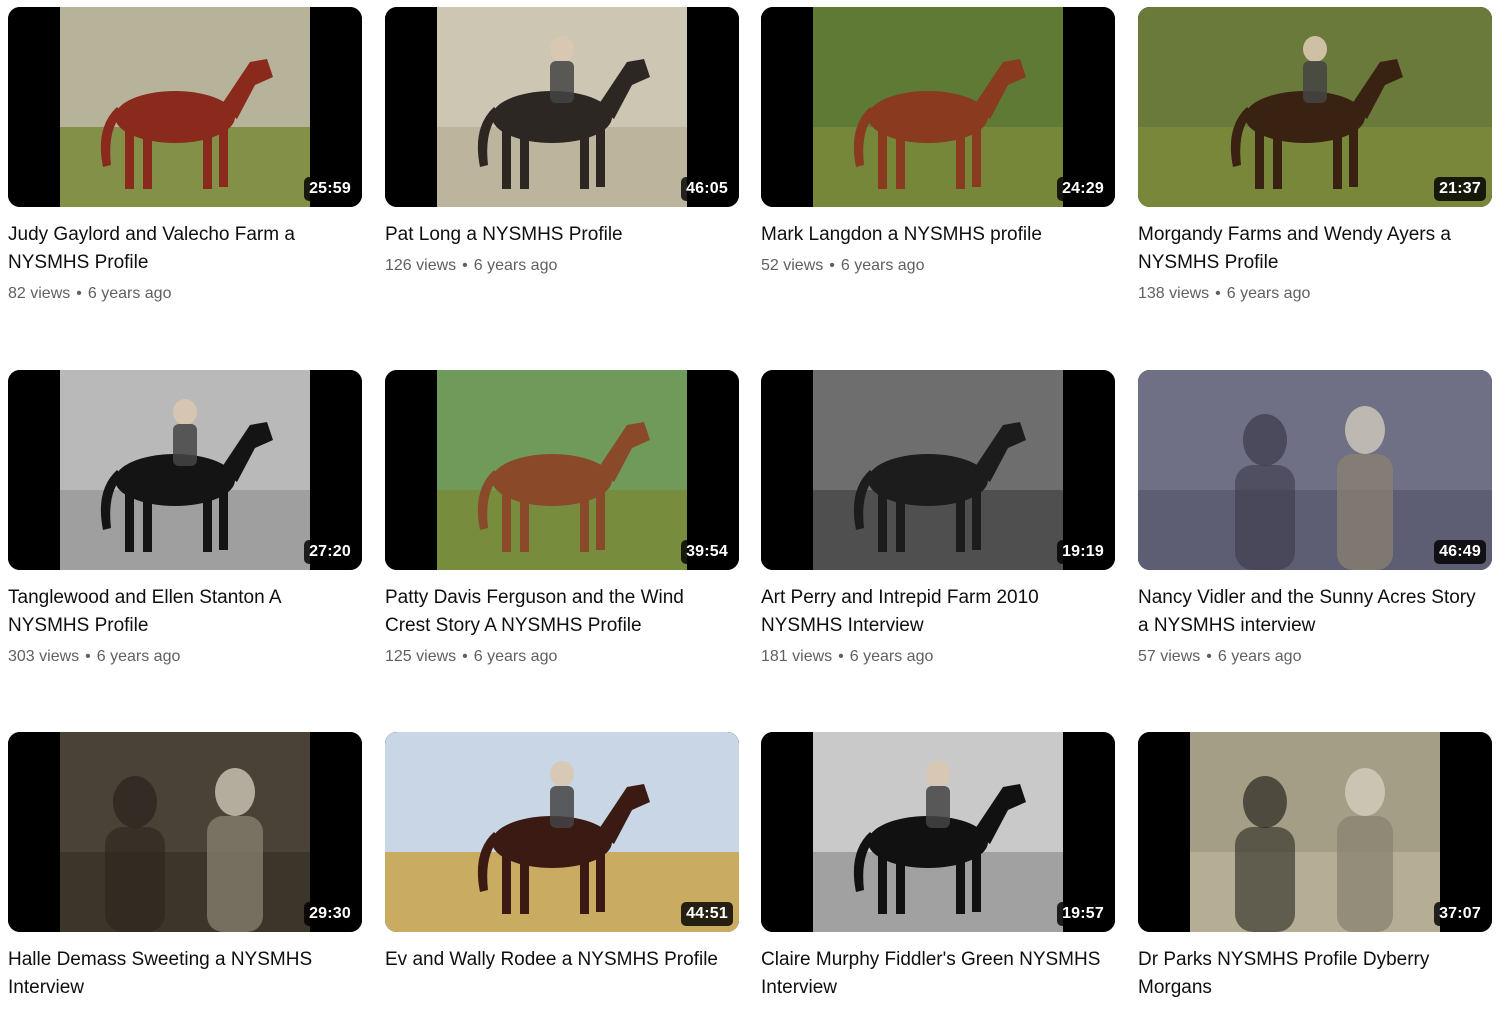 This screenshot has width=1500, height=1010. Describe the element at coordinates (557, 960) in the screenshot. I see `video-title: Ev and Wally Rodee a NYSMHS Profile` at that location.